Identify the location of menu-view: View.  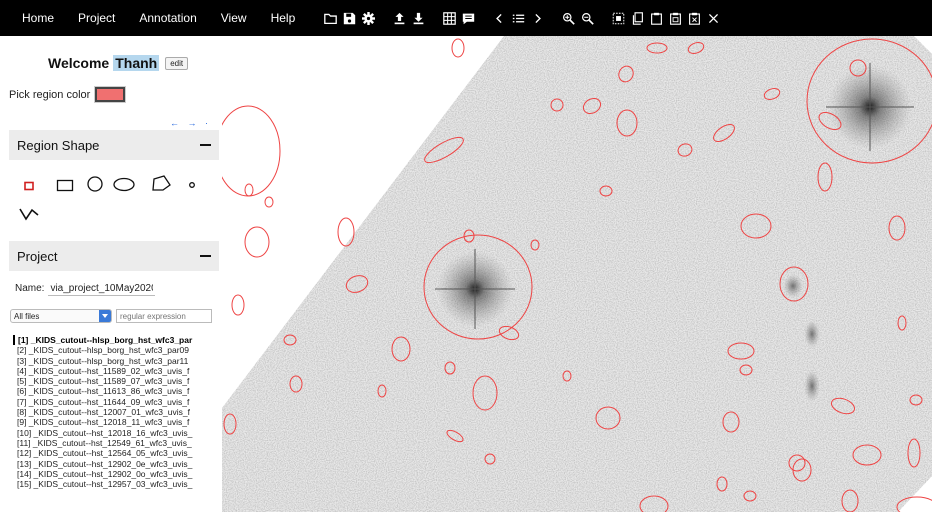
(234, 18).